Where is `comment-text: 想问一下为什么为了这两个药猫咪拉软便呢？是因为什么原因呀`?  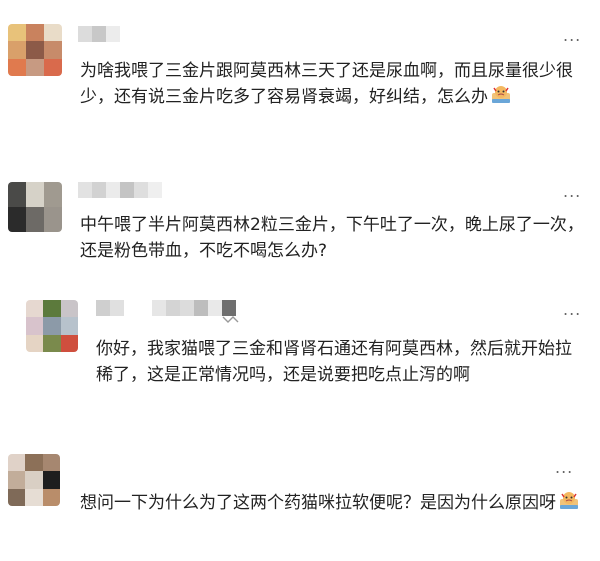
comment-text: 想问一下为什么为了这两个药猫咪拉软便呢？是因为什么原因呀 is located at coordinates (335, 503).